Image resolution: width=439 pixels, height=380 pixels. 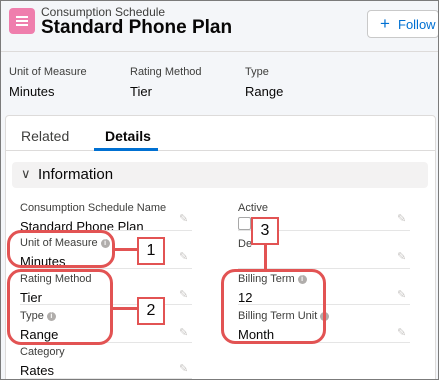 I want to click on field-label: De, so click(x=245, y=244).